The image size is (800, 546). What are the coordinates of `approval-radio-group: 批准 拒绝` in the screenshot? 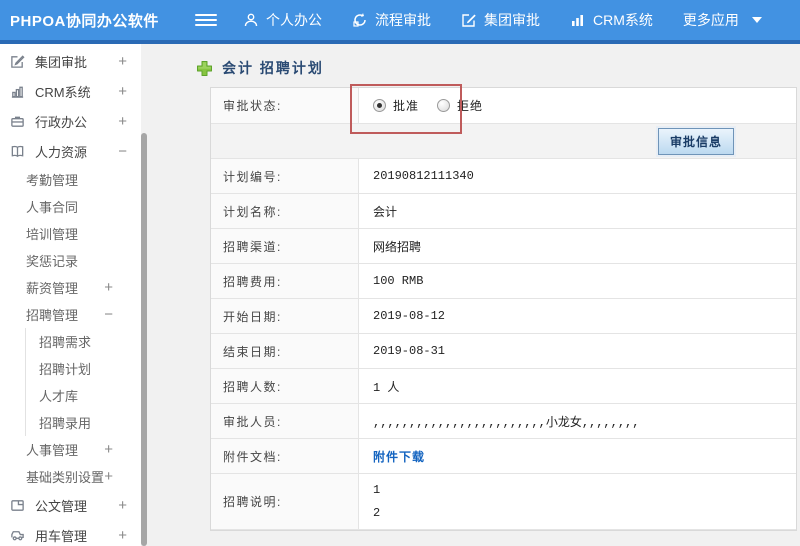 It's located at (432, 105).